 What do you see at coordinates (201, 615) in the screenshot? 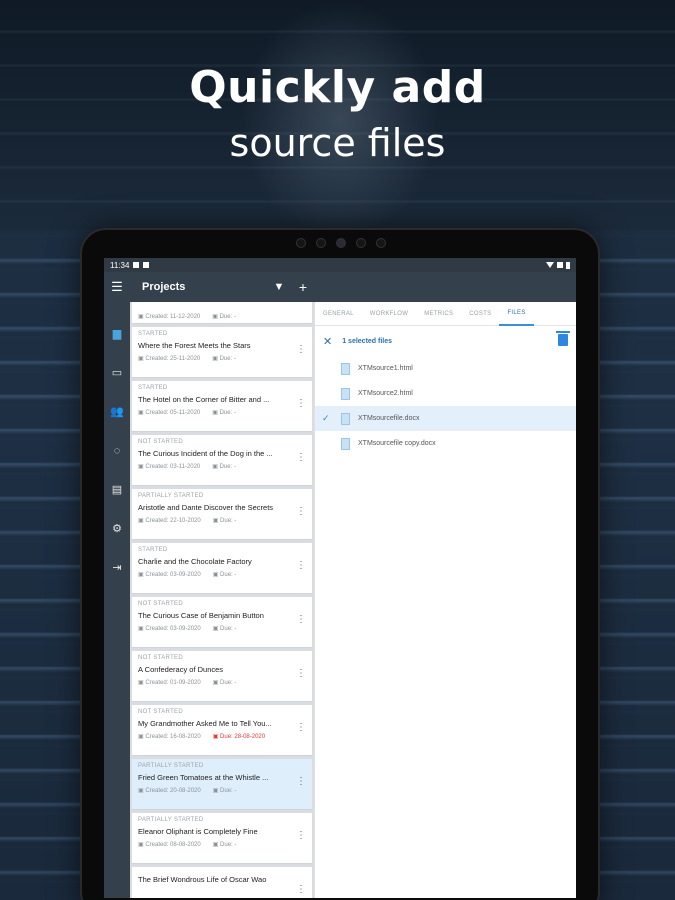
I see `project-name: The Curious Case of Benjamin Button` at bounding box center [201, 615].